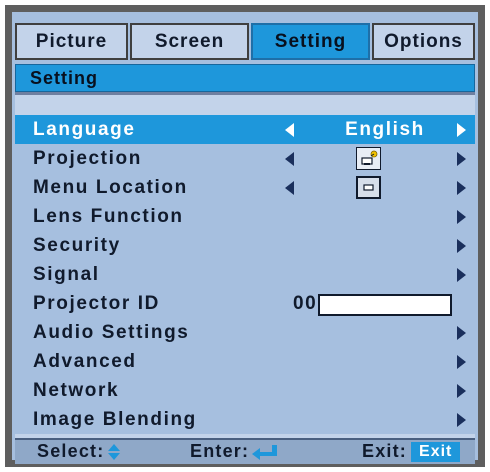  What do you see at coordinates (111, 332) in the screenshot?
I see `menu-item-label: Audio Settings` at bounding box center [111, 332].